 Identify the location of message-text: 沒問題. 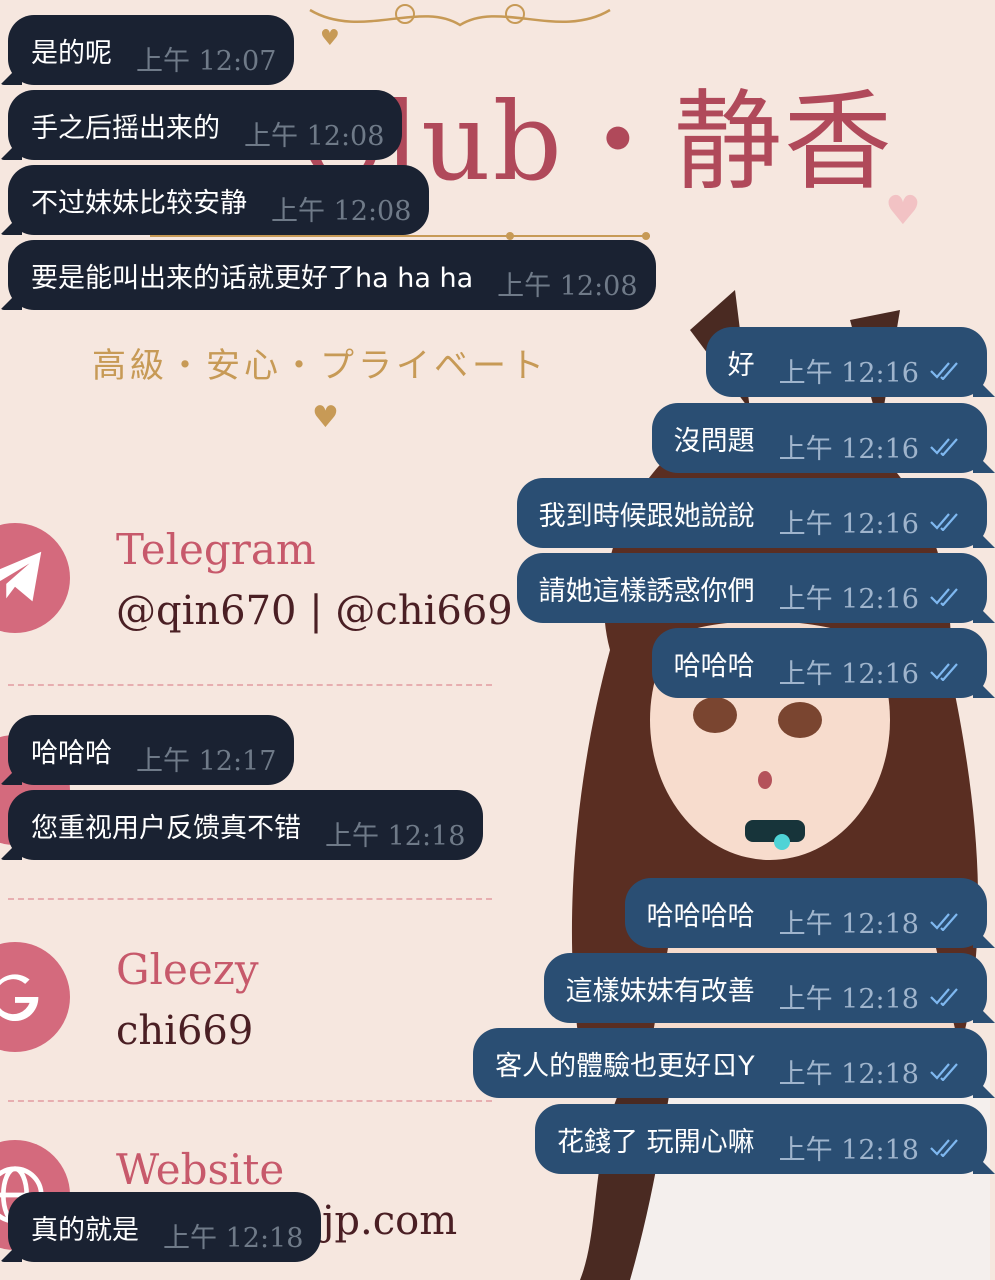
(714, 441).